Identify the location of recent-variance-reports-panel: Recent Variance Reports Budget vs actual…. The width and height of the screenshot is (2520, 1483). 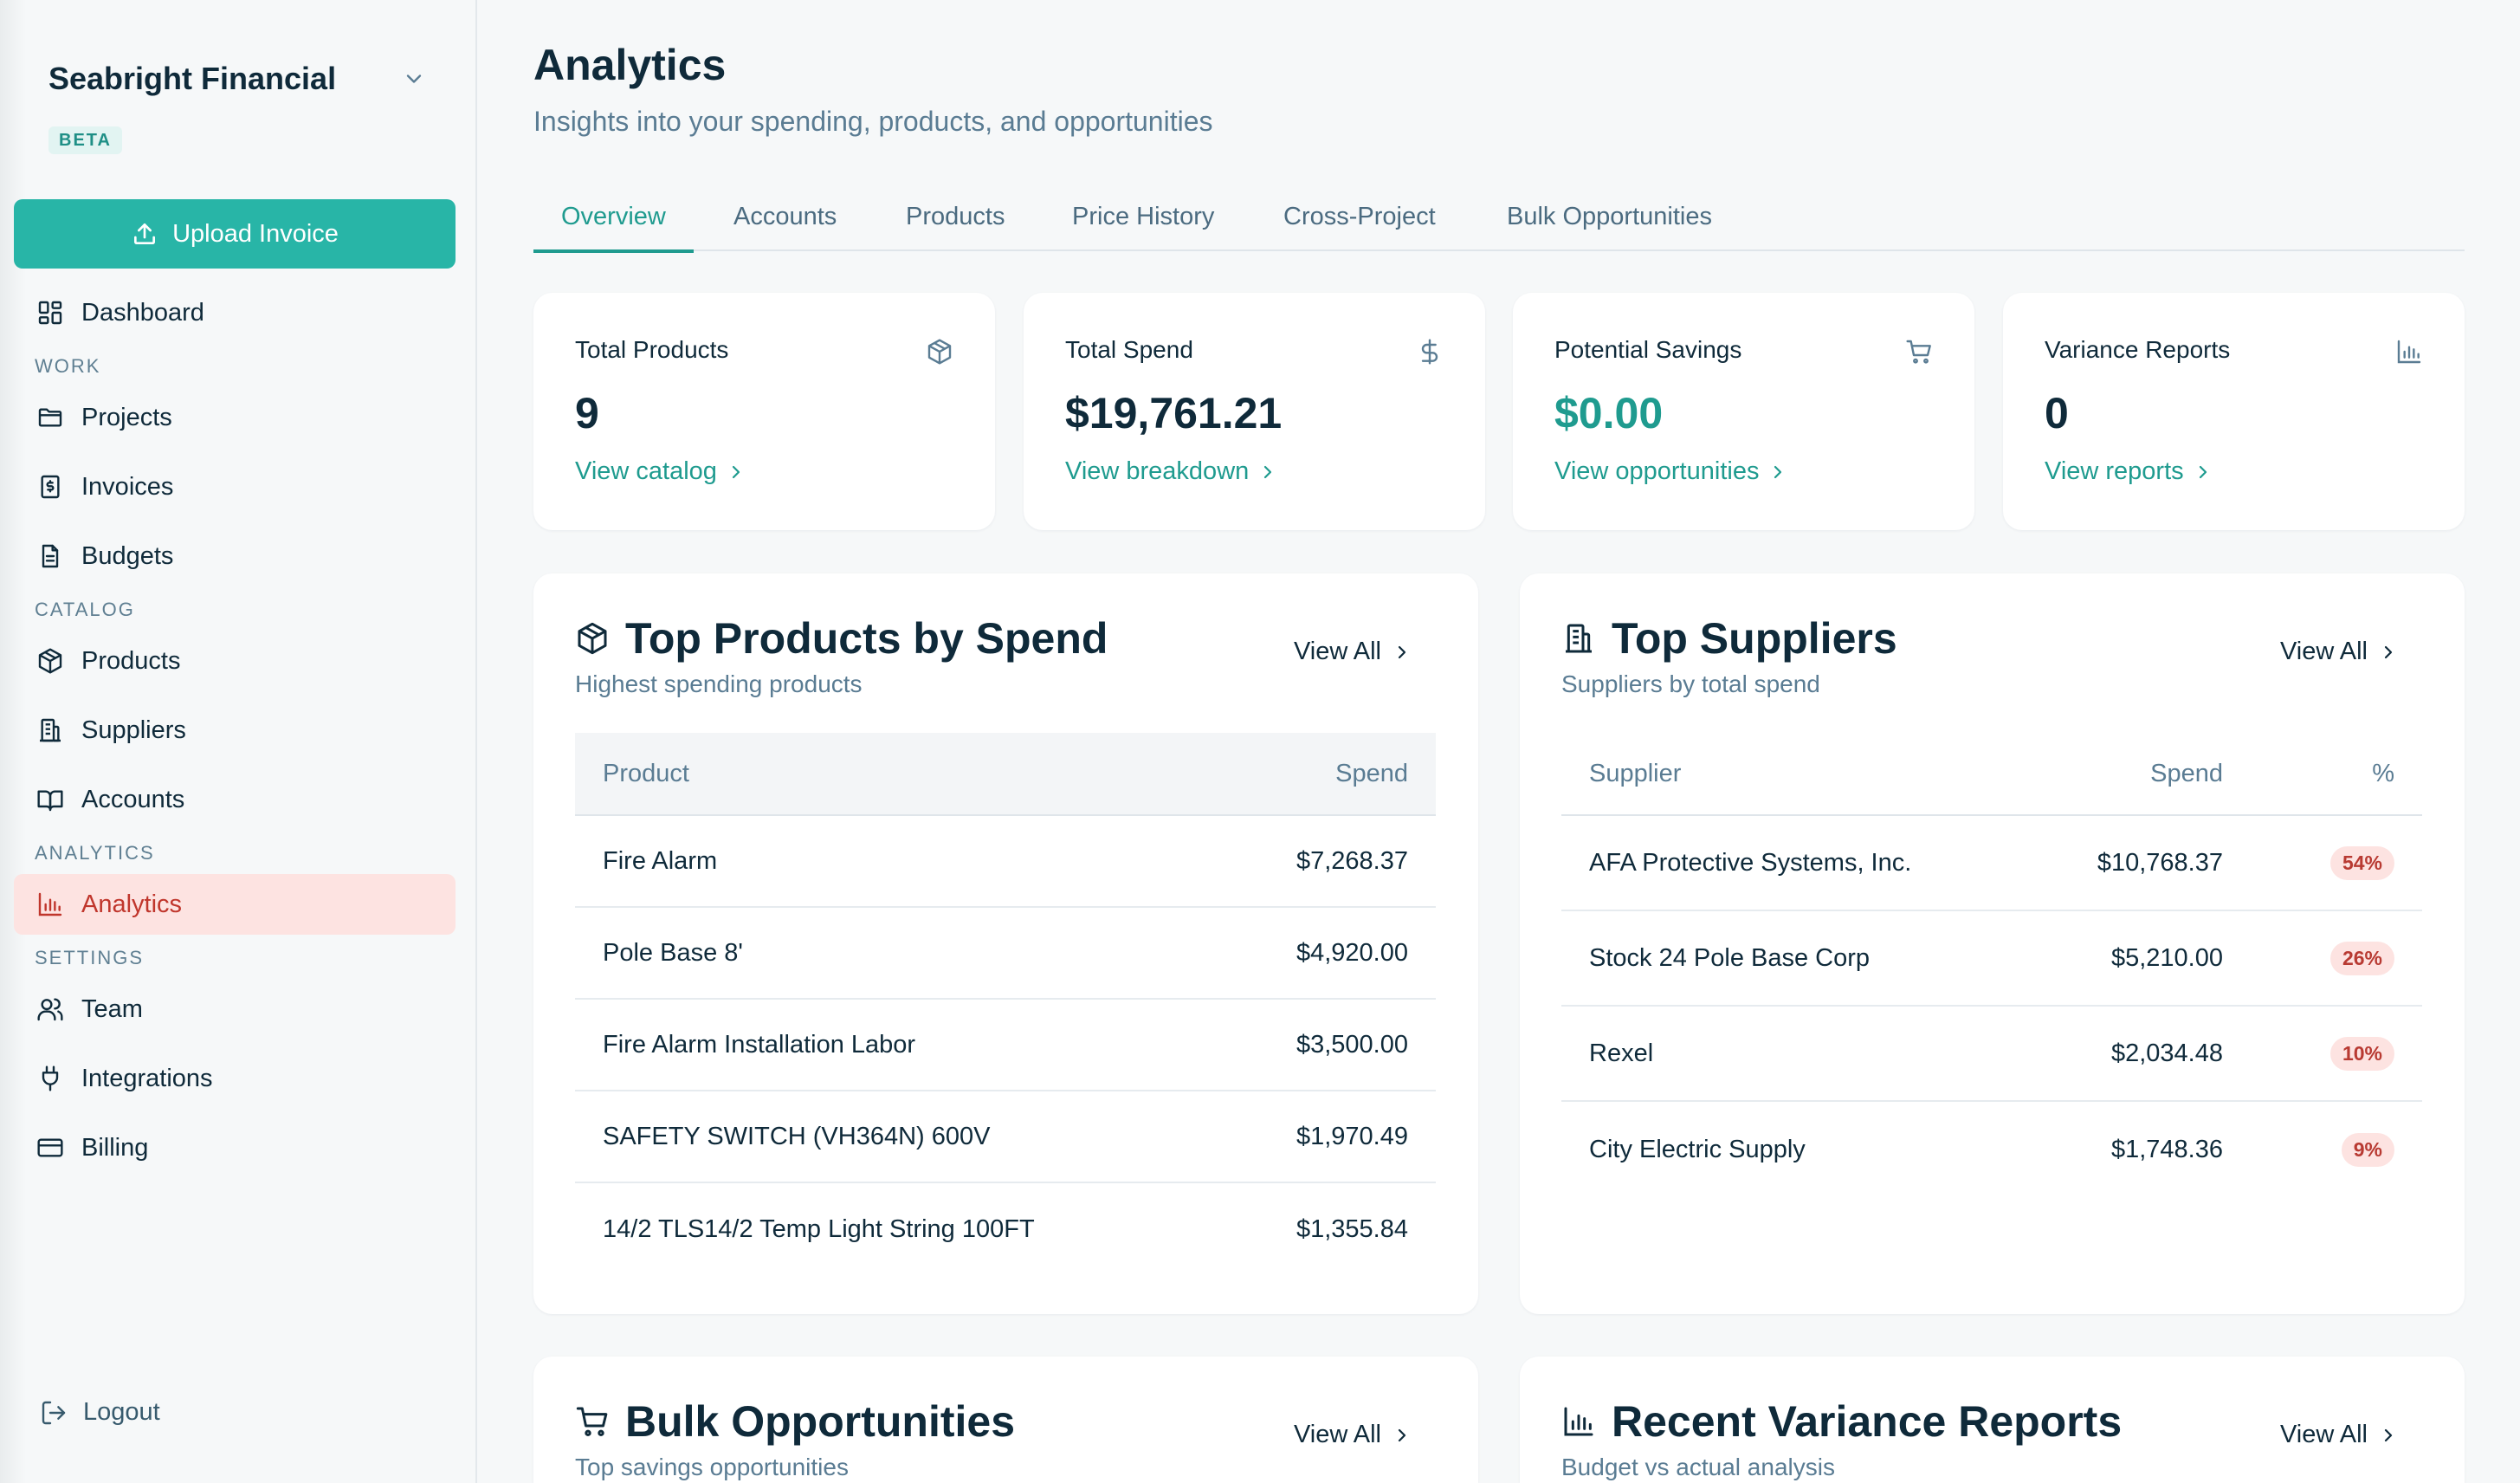
(1992, 1420).